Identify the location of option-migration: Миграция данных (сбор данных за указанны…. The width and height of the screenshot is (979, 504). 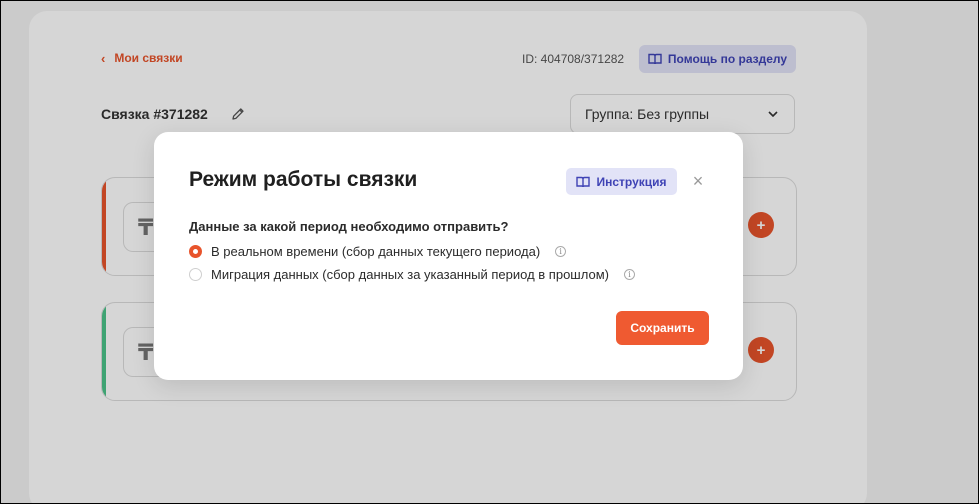
(412, 274).